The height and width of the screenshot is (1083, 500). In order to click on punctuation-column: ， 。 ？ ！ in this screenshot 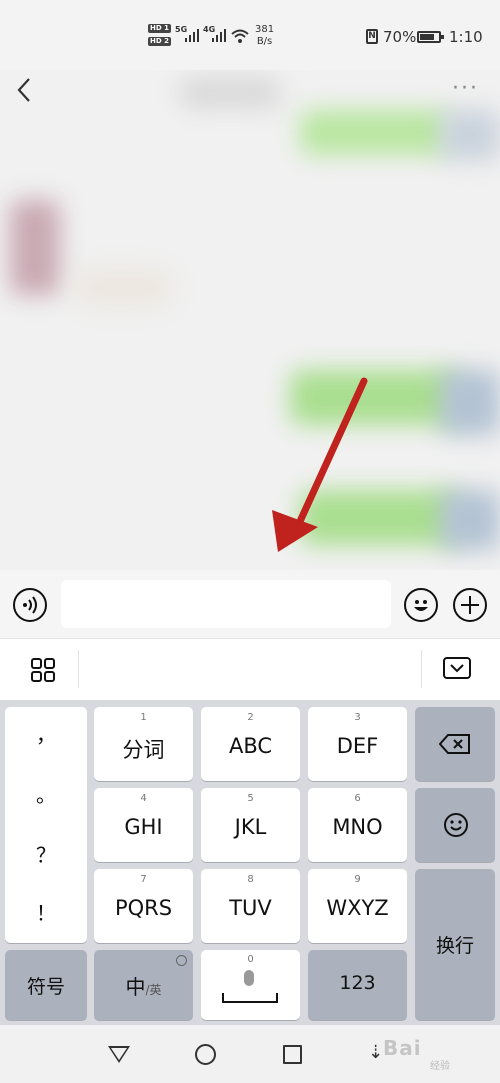, I will do `click(46, 825)`.